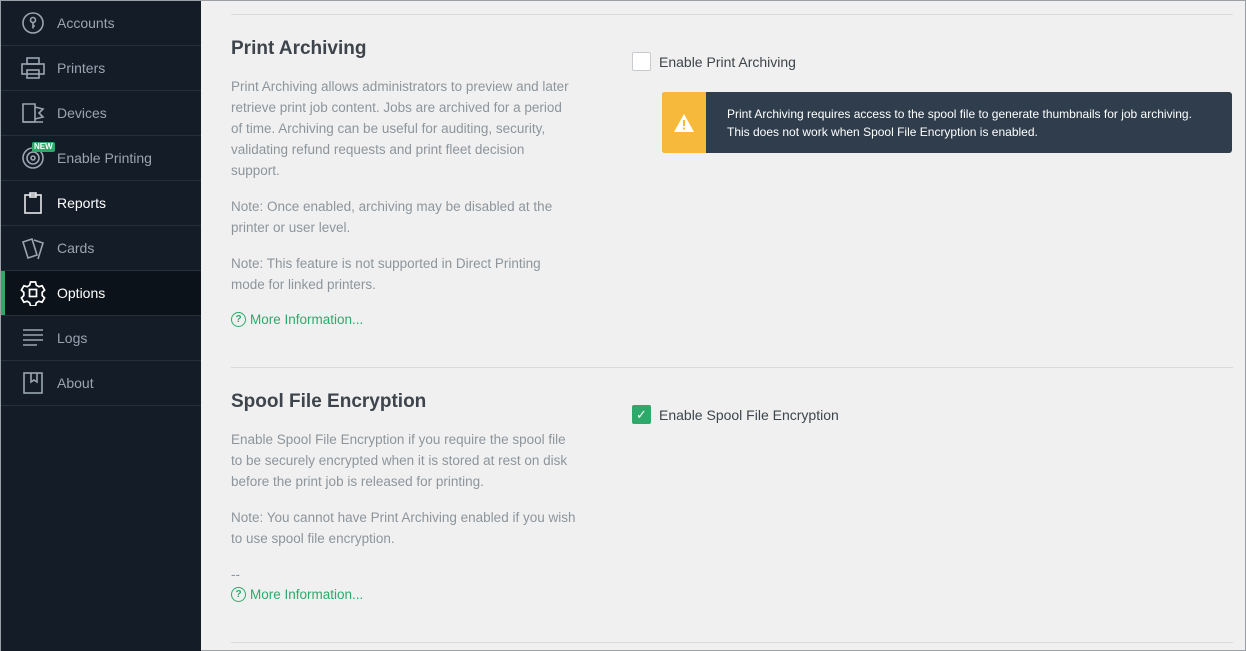 This screenshot has height=651, width=1246. I want to click on lines-icon, so click(33, 338).